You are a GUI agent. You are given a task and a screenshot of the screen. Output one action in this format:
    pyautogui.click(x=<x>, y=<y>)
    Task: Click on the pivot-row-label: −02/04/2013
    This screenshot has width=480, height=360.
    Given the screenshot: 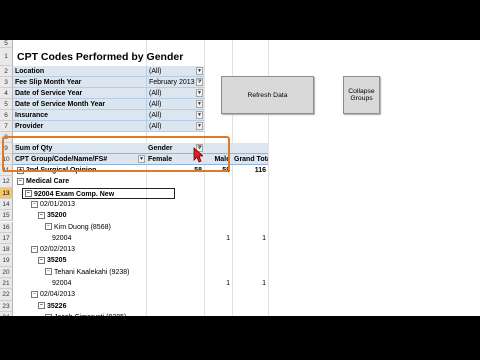 What is the action you would take?
    pyautogui.click(x=87, y=294)
    